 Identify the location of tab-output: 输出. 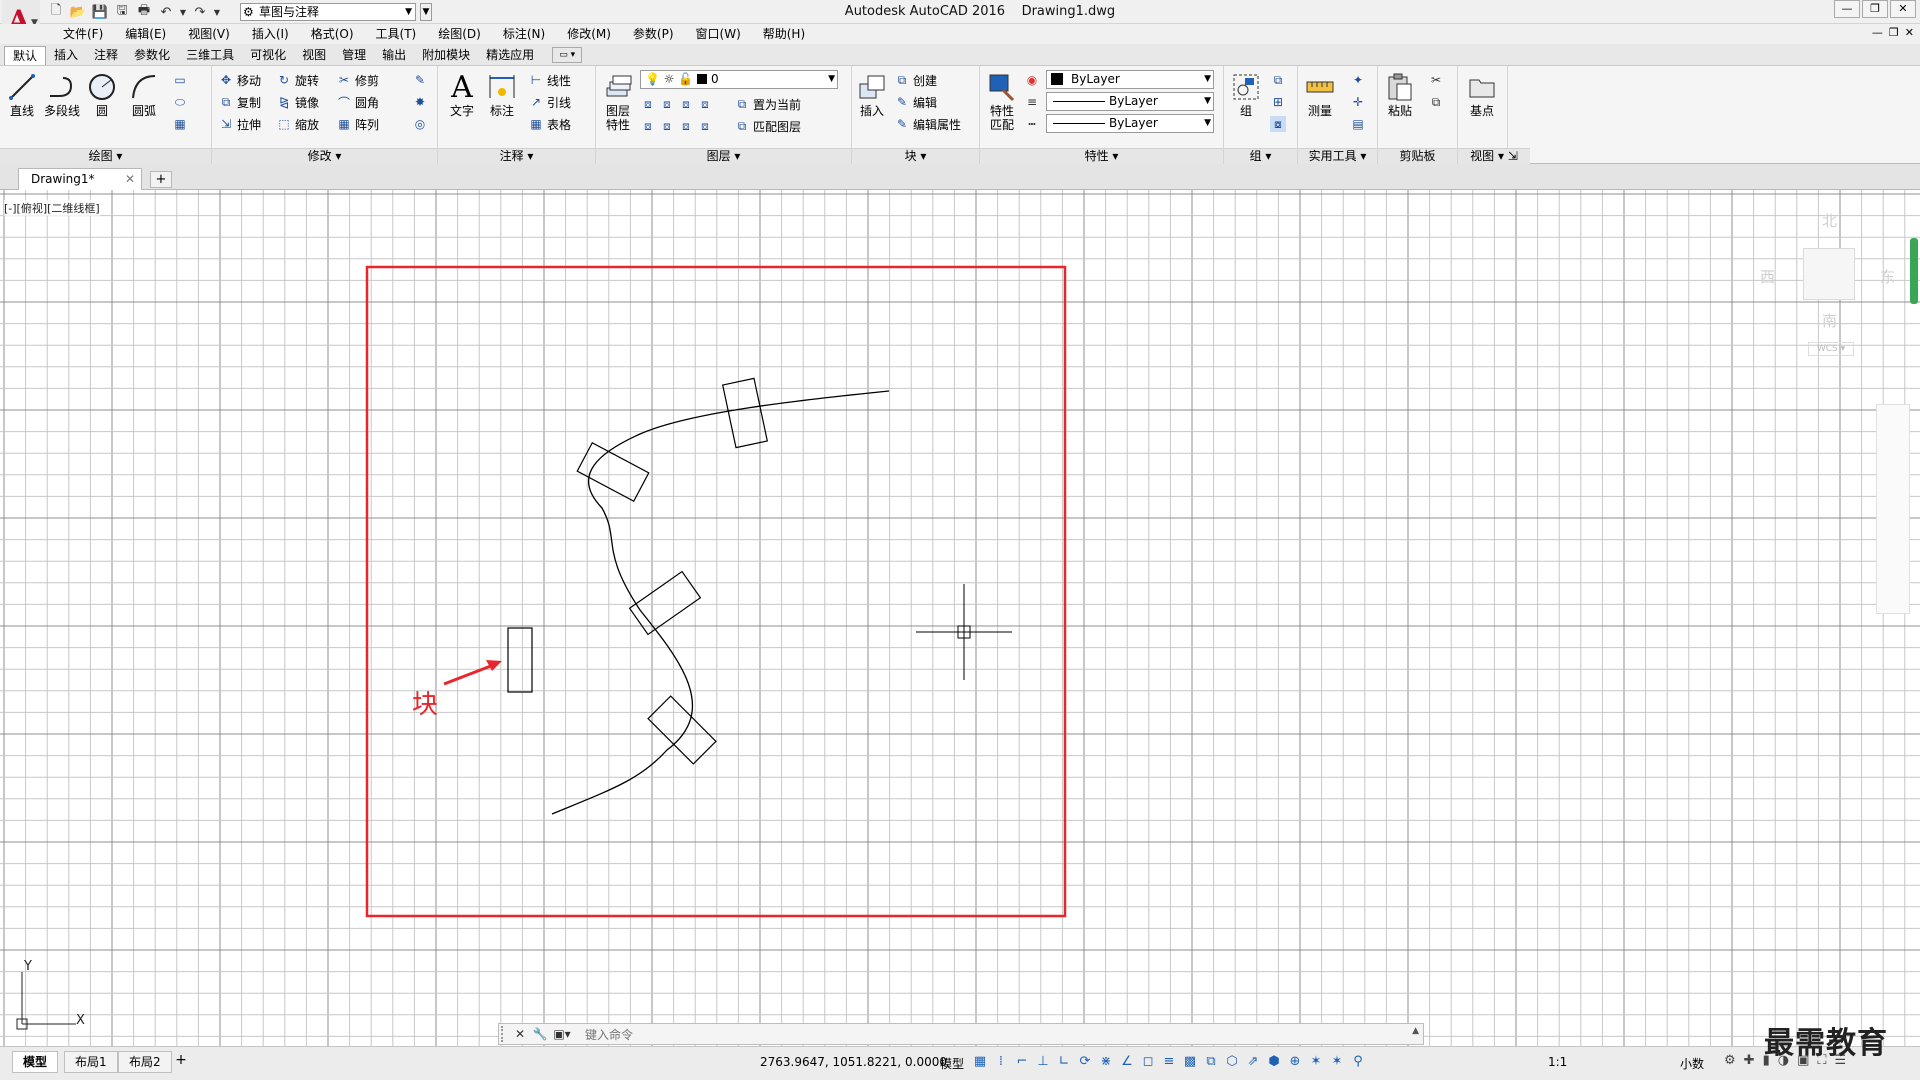
(394, 55).